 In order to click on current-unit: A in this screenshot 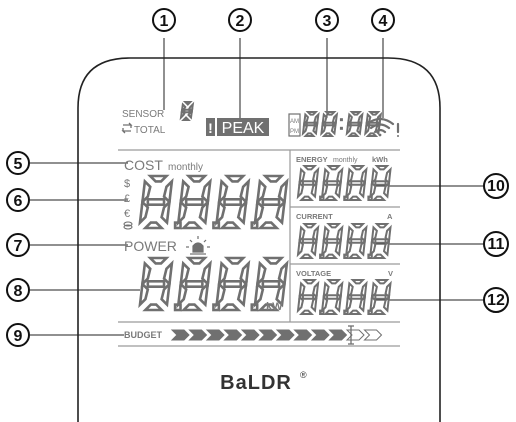, I will do `click(390, 216)`.